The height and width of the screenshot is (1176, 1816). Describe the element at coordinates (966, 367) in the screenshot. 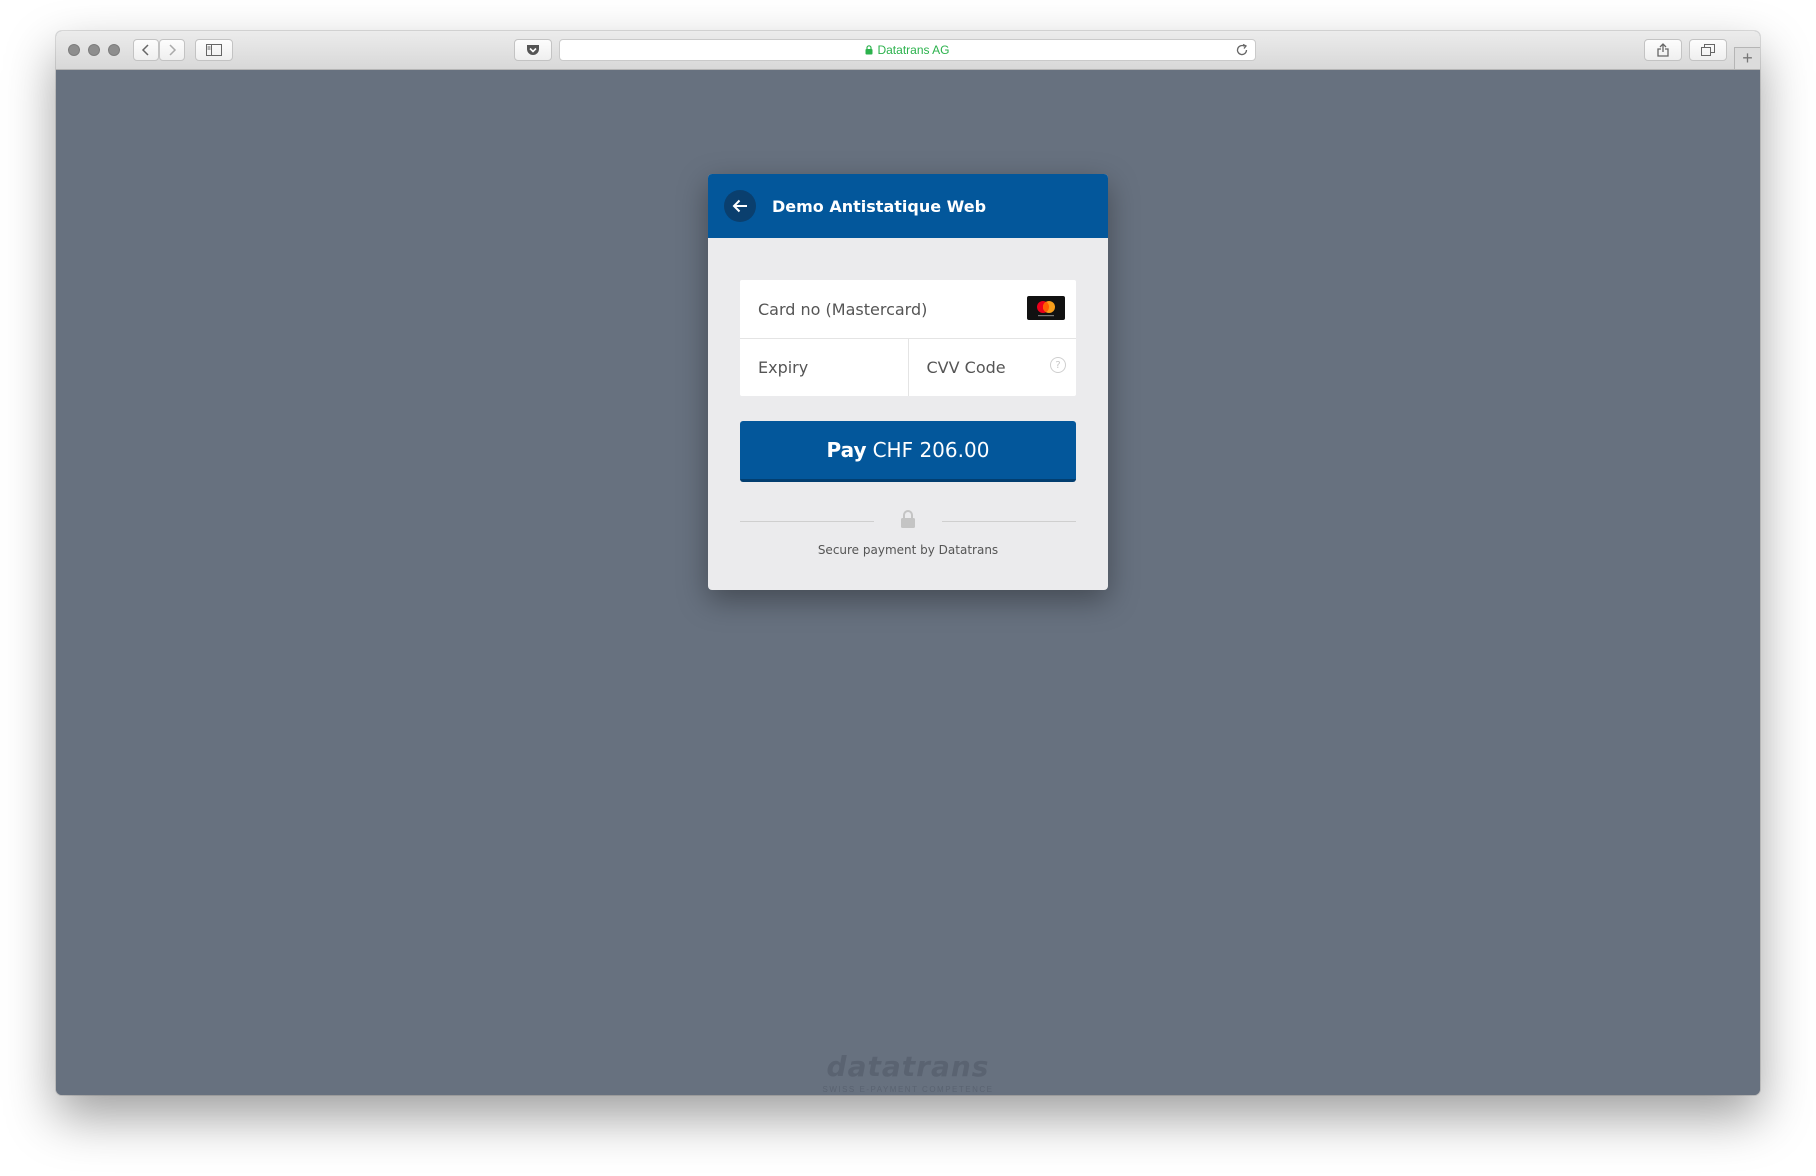

I see `cvv-placeholder: CVV Code` at that location.